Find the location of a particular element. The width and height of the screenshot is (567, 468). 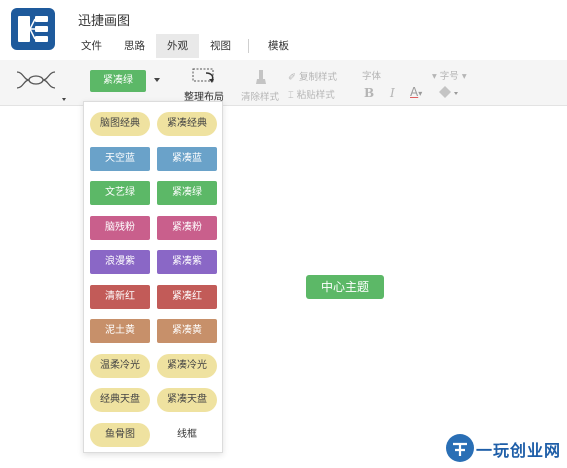

watermark-text: 一玩创业网 is located at coordinates (519, 450).